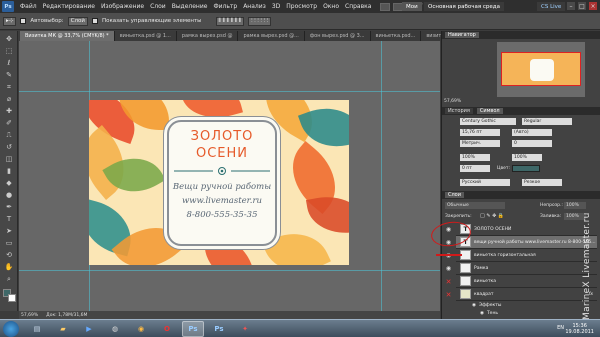 The width and height of the screenshot is (600, 337). I want to click on align-icons: ⫴ ⫴ ⫴ ⫴ ⫴ ⫴, so click(230, 21).